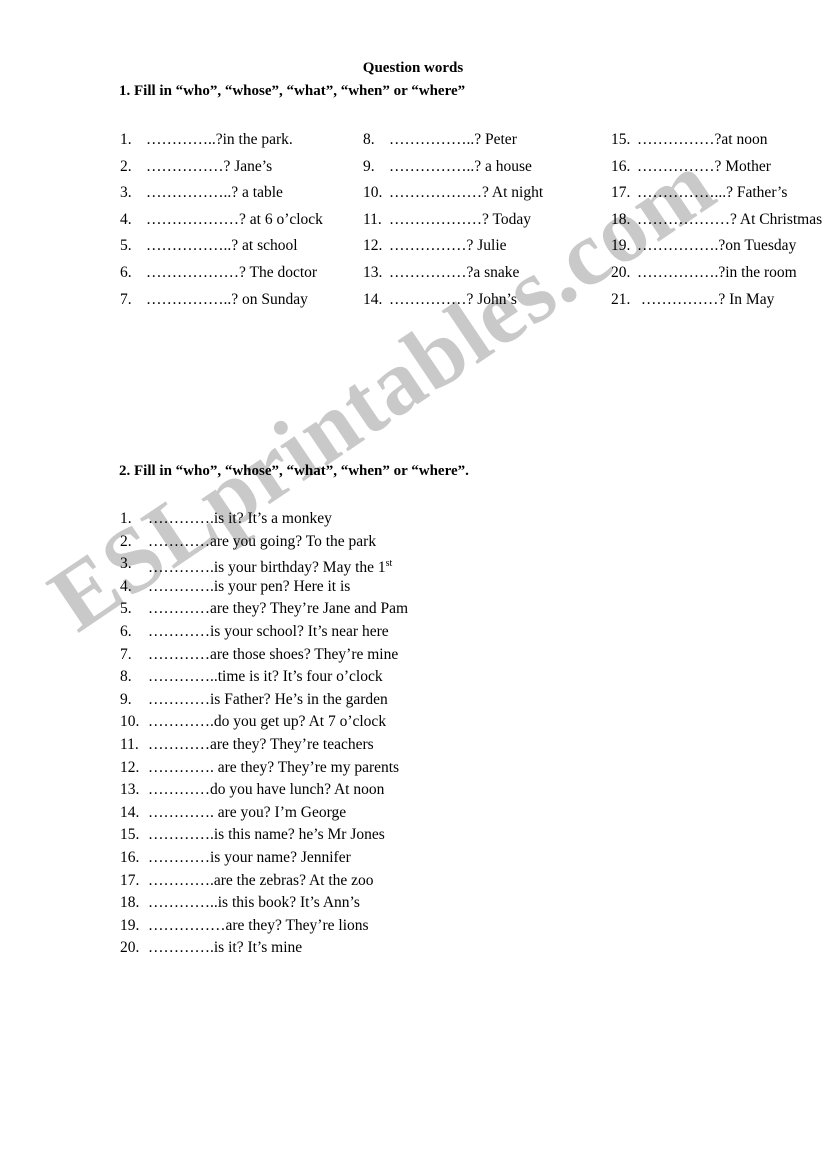 The height and width of the screenshot is (1169, 826). I want to click on question-number: 14., so click(373, 299).